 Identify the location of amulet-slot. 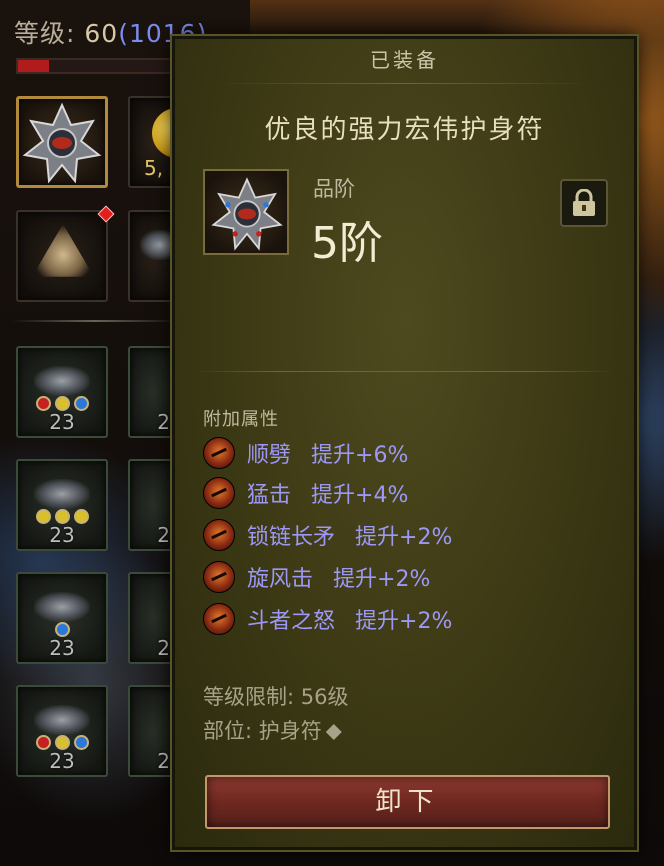
(62, 142).